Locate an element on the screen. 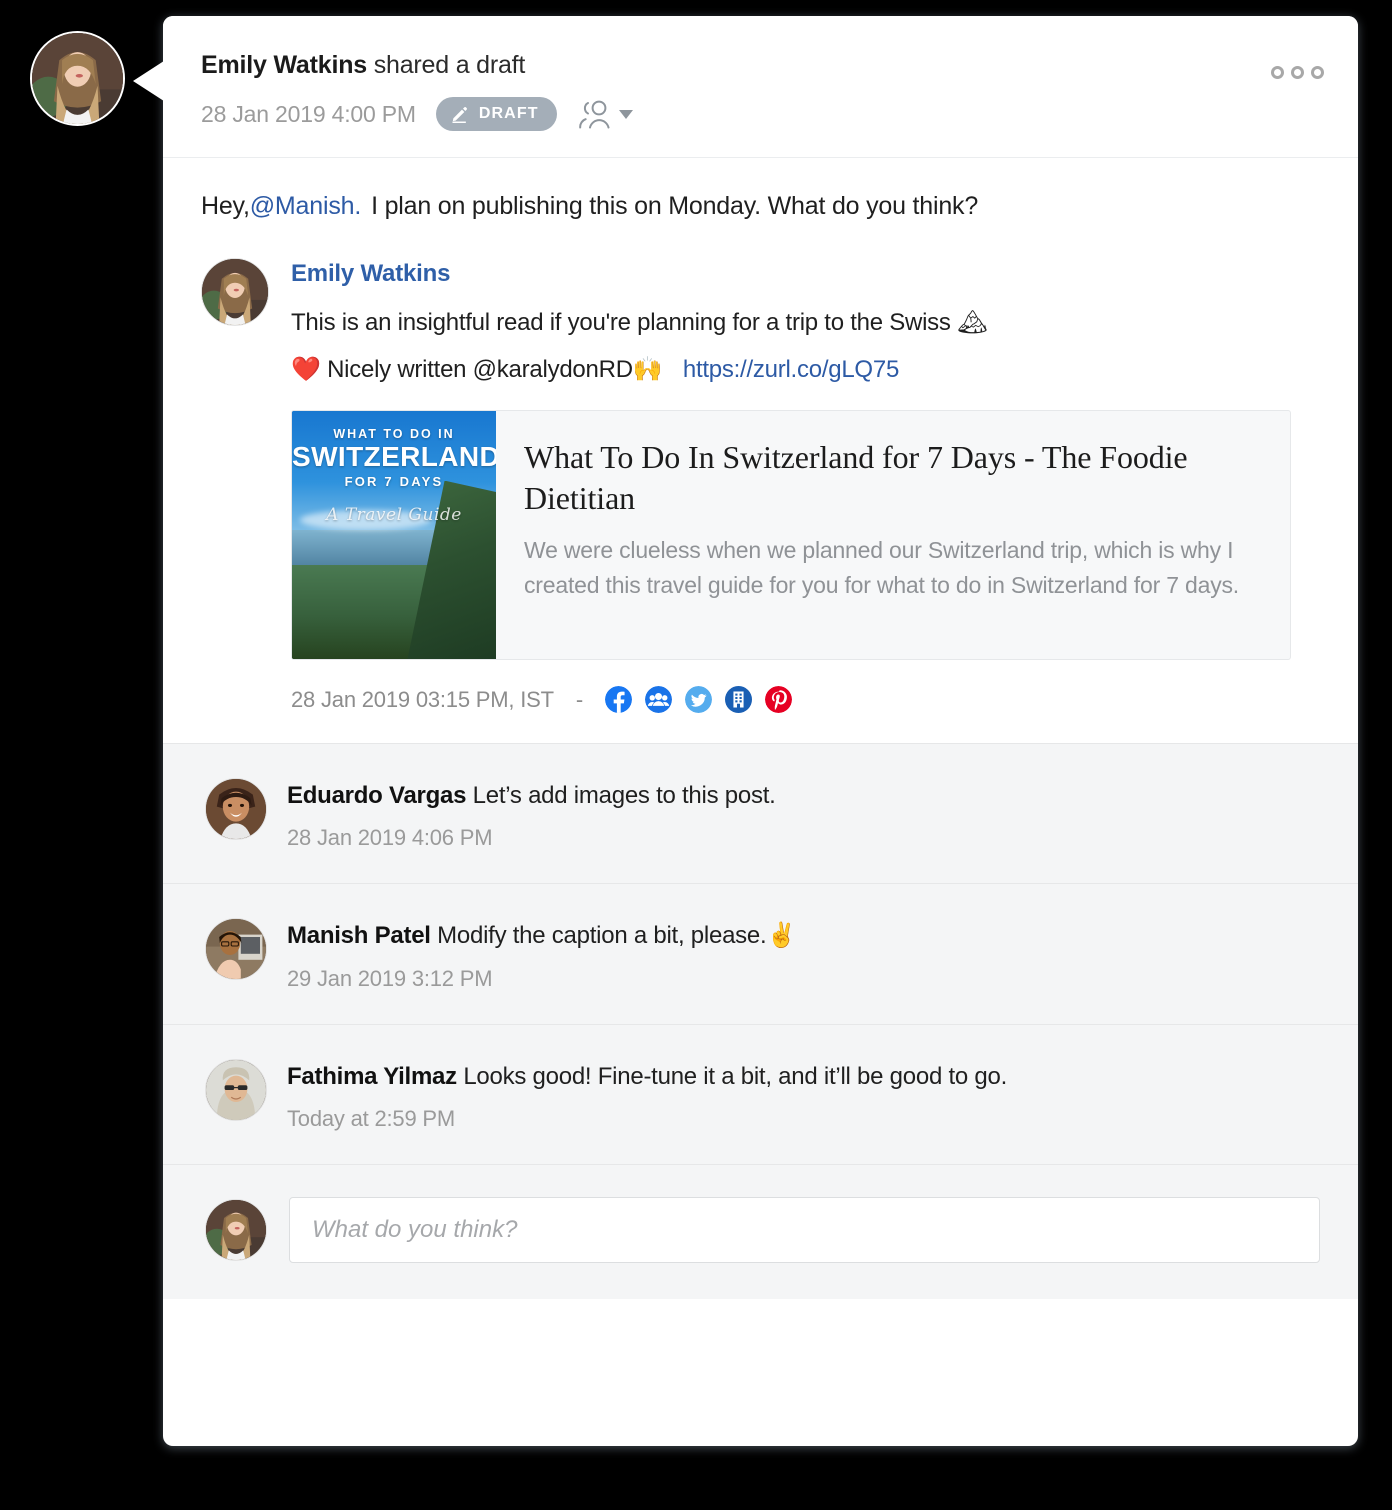  raised-hands-icon: 🙌 is located at coordinates (647, 369).